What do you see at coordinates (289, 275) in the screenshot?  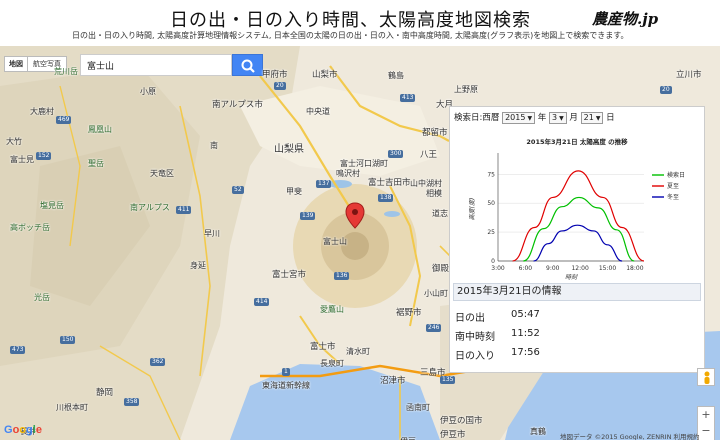 I see `place-label: 富士宮市` at bounding box center [289, 275].